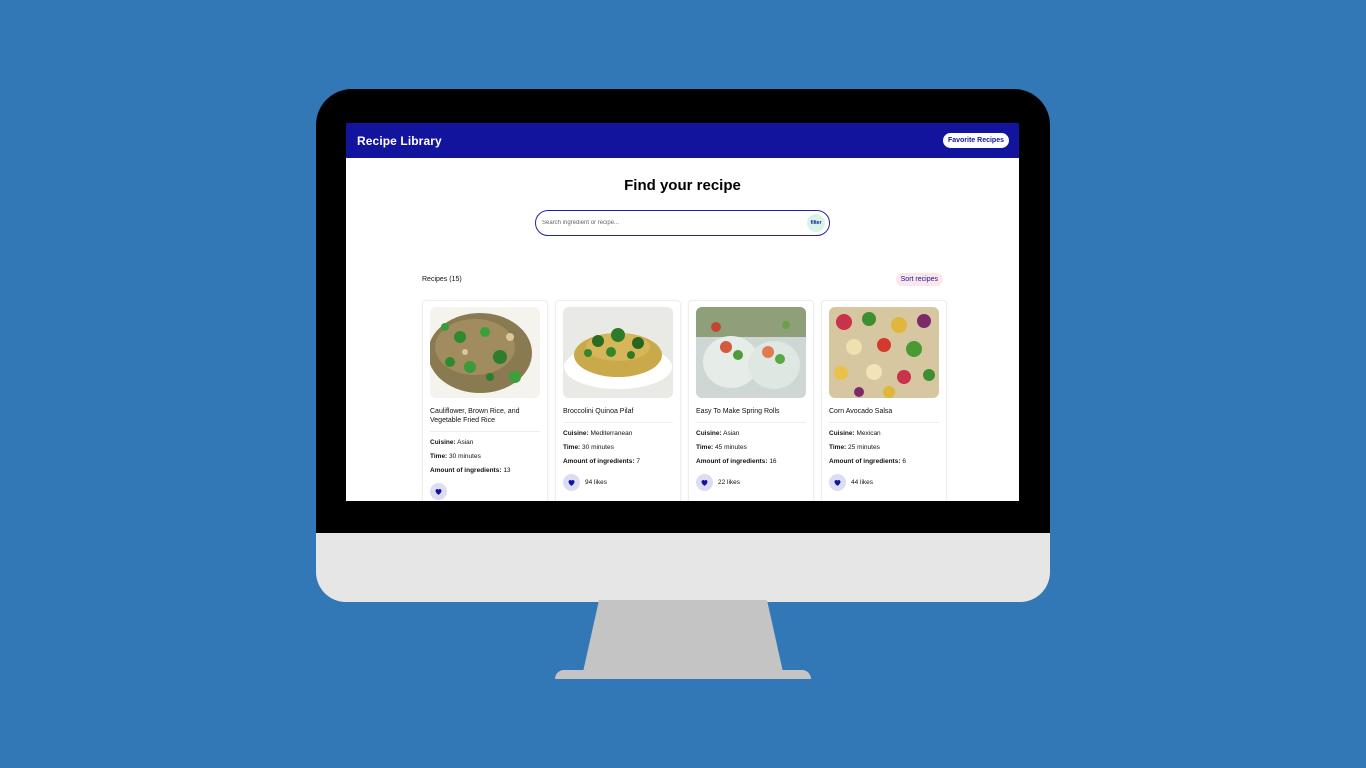 The image size is (1366, 768). What do you see at coordinates (919, 279) in the screenshot?
I see `sort-recipes-button: Sort recipes` at bounding box center [919, 279].